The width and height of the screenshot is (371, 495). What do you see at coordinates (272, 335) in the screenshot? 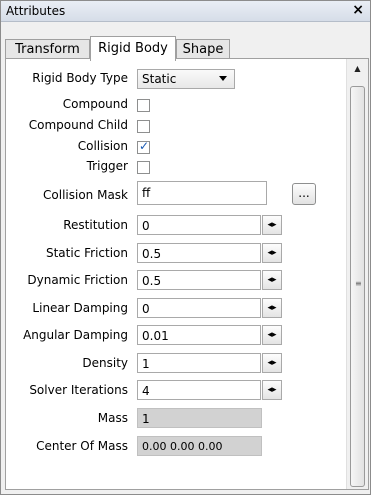
I see `angular-damping-spinner: ◂▸` at bounding box center [272, 335].